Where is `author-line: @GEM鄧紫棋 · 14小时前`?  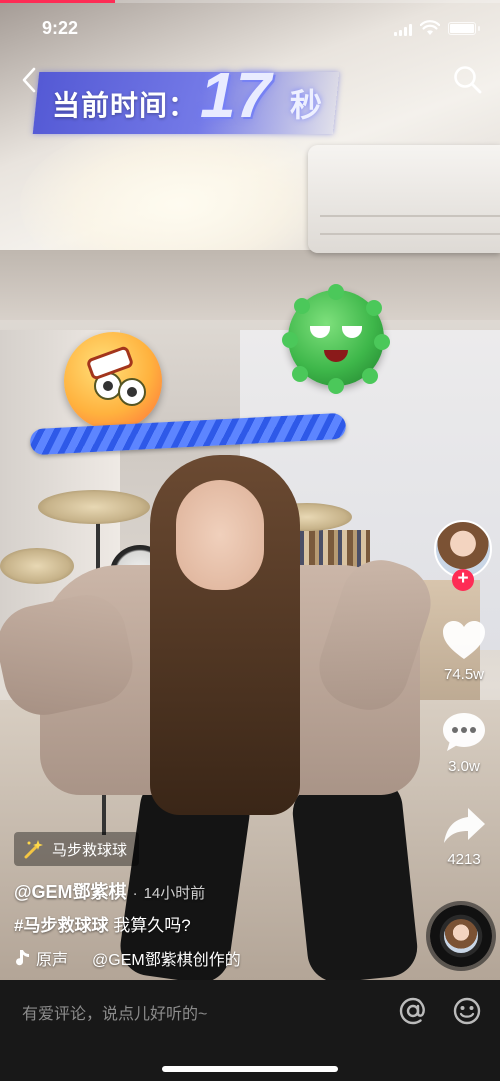 author-line: @GEM鄧紫棋 · 14小时前 is located at coordinates (109, 891).